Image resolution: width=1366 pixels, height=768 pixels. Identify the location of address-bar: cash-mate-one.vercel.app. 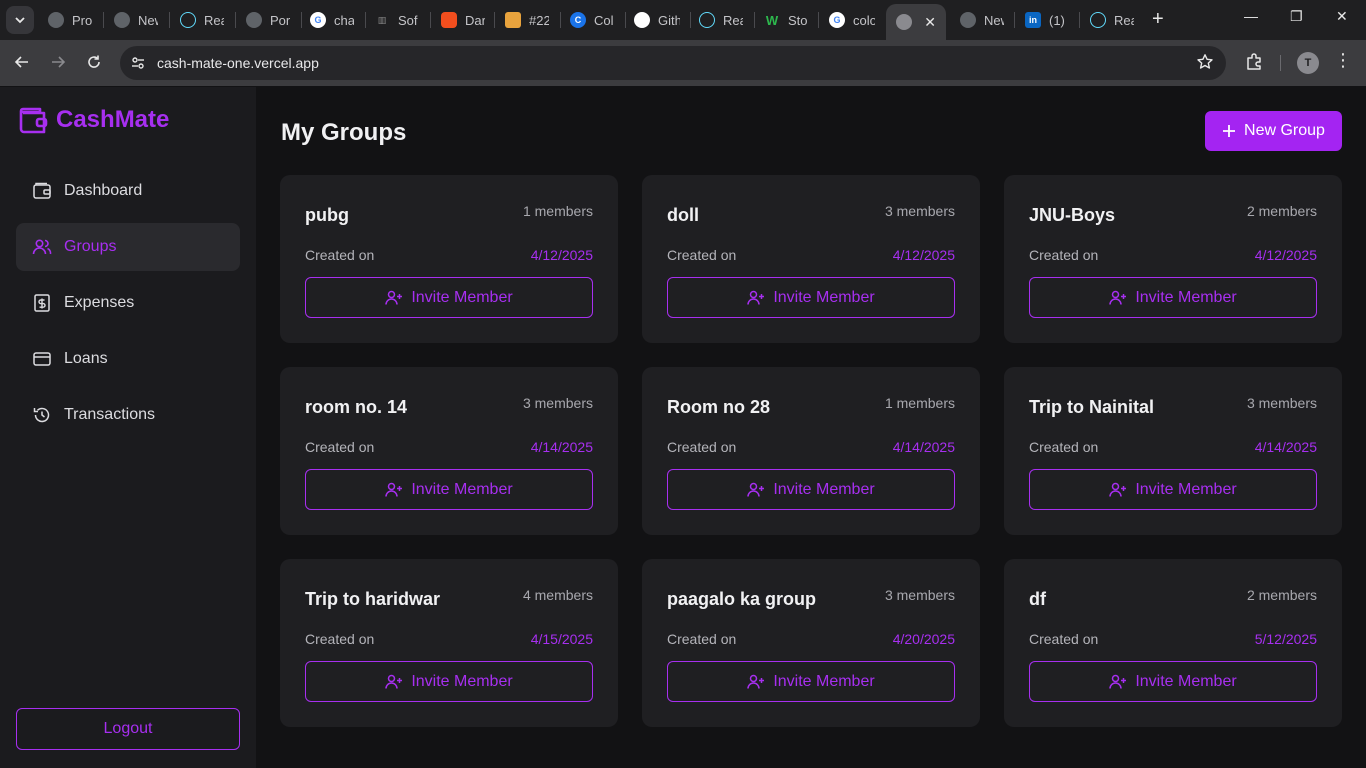
(673, 63).